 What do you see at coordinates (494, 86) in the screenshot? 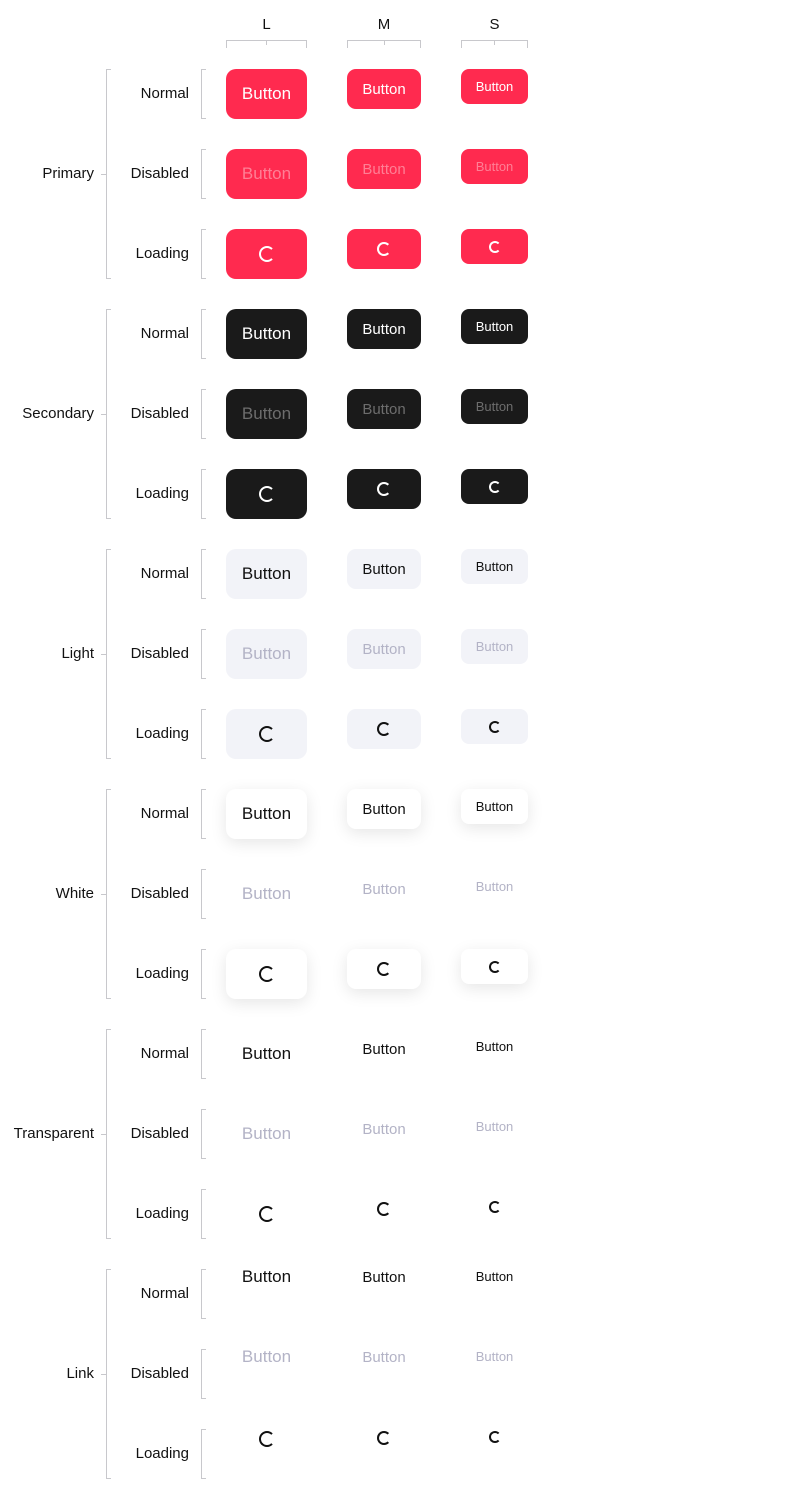
I see `primary-normal-button-s: Button` at bounding box center [494, 86].